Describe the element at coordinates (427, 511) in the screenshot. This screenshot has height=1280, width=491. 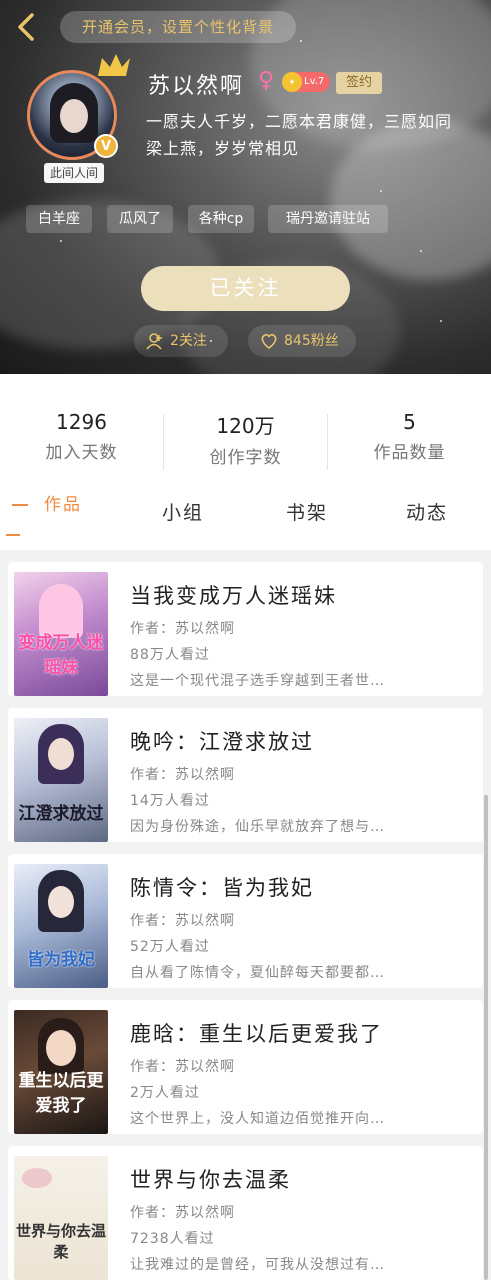
I see `tab-activity: 动态` at that location.